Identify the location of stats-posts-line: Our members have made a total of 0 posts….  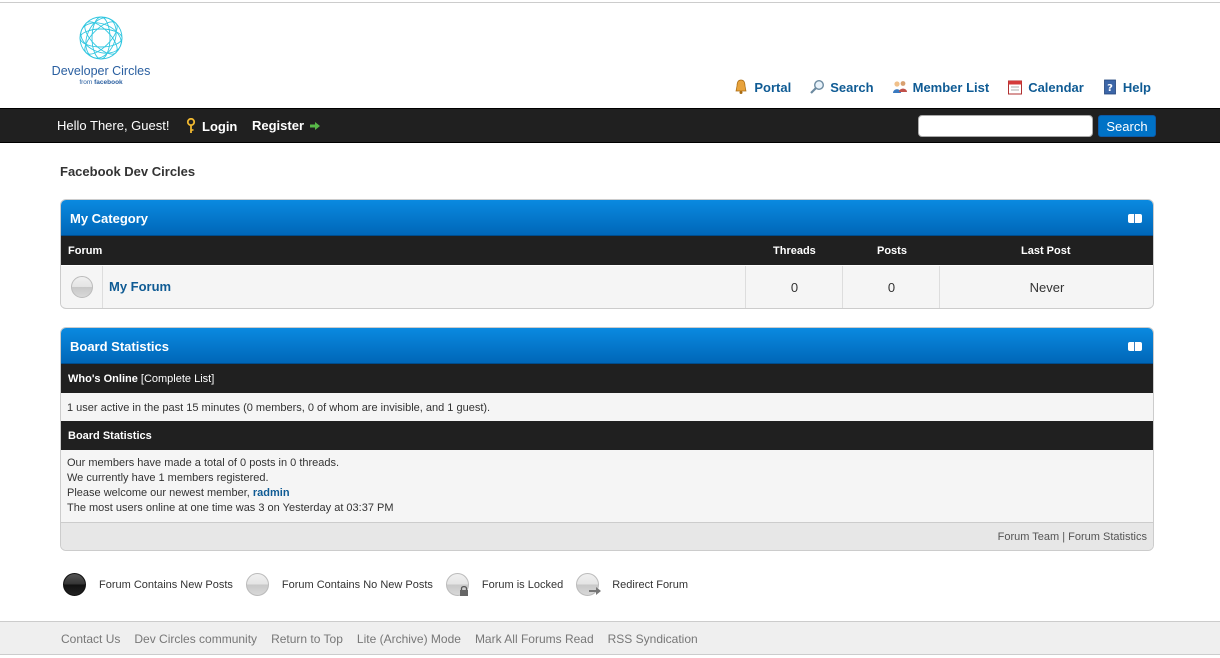
(203, 463).